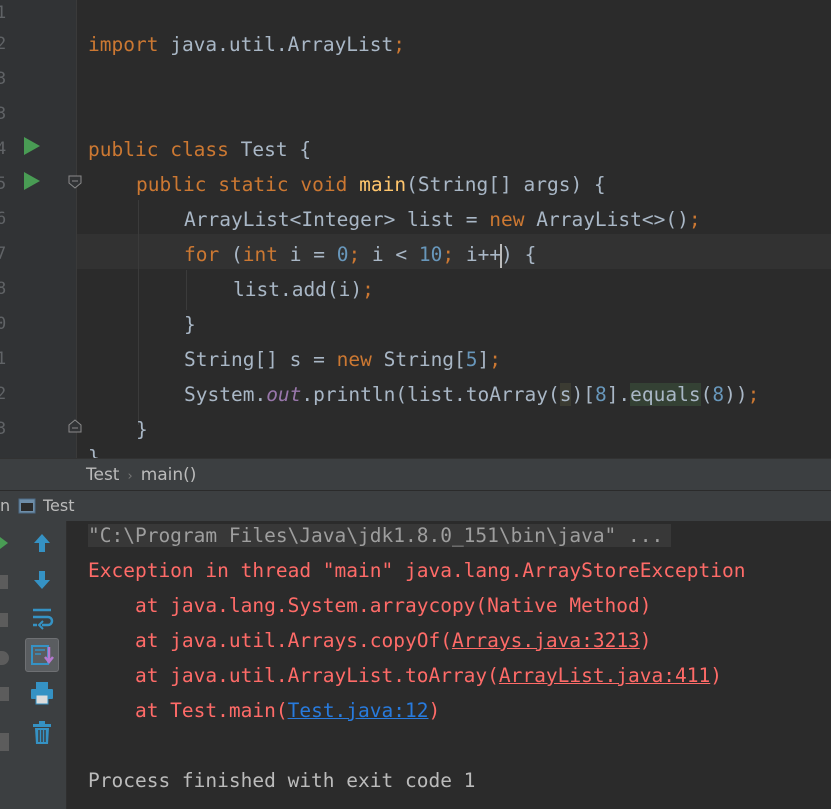 The width and height of the screenshot is (831, 809). What do you see at coordinates (5, 505) in the screenshot?
I see `run-tool-window-title: n` at bounding box center [5, 505].